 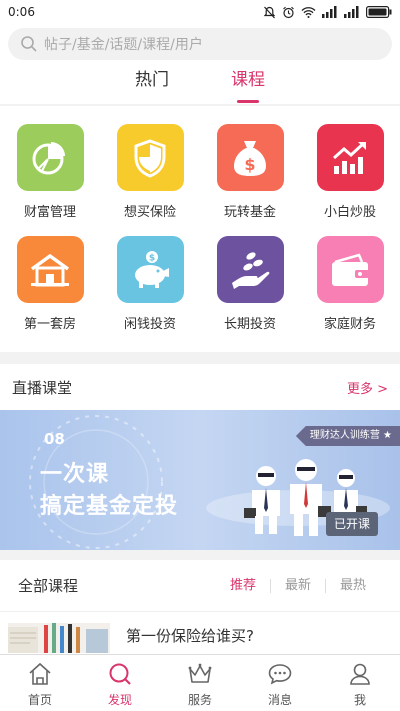 What do you see at coordinates (351, 524) in the screenshot?
I see `started-badge: 已开课` at bounding box center [351, 524].